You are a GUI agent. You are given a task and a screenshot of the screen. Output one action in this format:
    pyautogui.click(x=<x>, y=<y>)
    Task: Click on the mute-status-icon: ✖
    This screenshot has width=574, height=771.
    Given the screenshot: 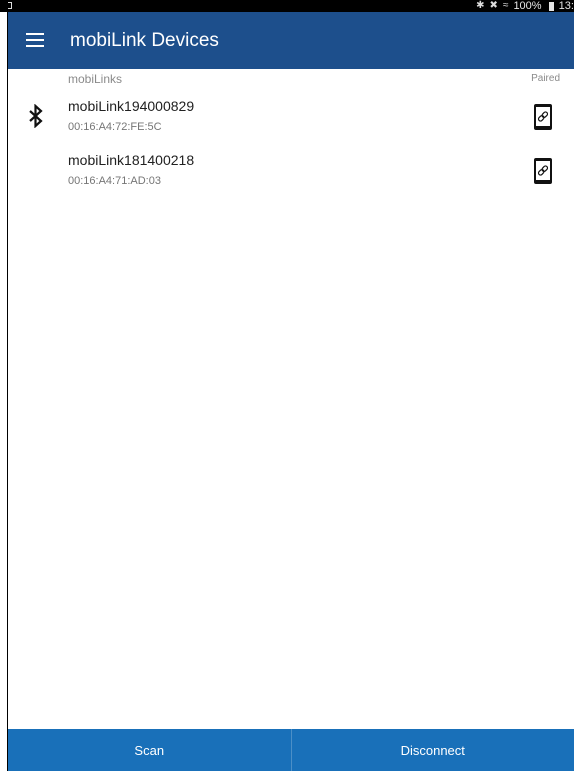 What is the action you would take?
    pyautogui.click(x=493, y=5)
    